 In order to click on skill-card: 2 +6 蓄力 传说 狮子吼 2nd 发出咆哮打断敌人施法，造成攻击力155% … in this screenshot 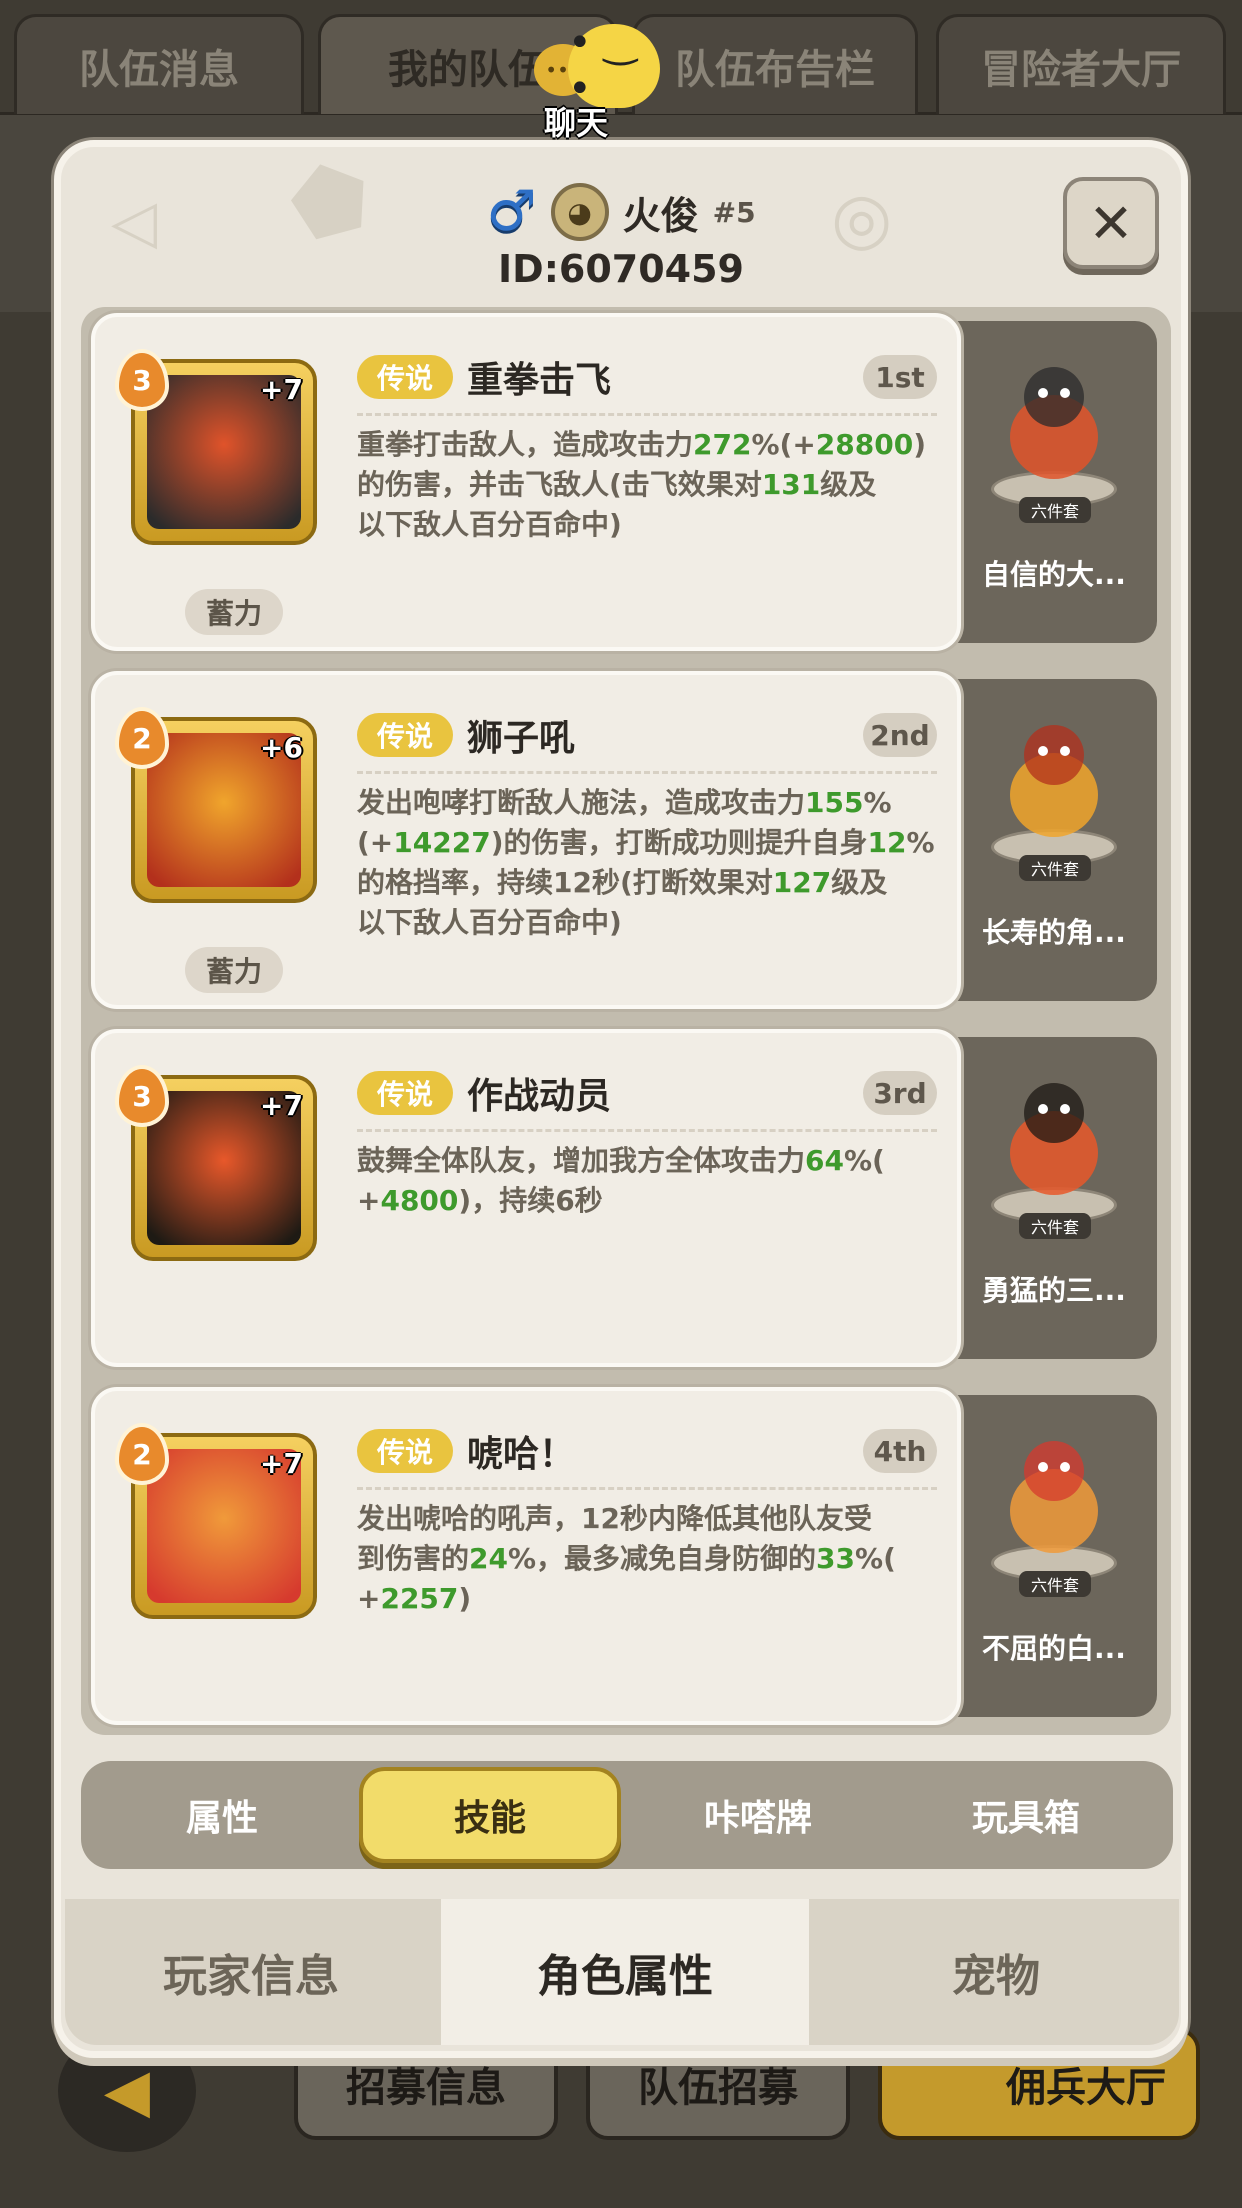, I will do `click(526, 840)`.